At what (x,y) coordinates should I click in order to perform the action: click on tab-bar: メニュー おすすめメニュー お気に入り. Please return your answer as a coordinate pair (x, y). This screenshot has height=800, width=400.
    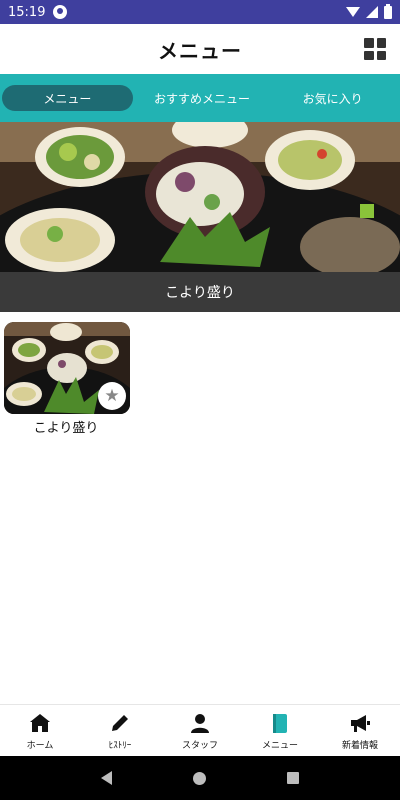
    Looking at the image, I should click on (200, 98).